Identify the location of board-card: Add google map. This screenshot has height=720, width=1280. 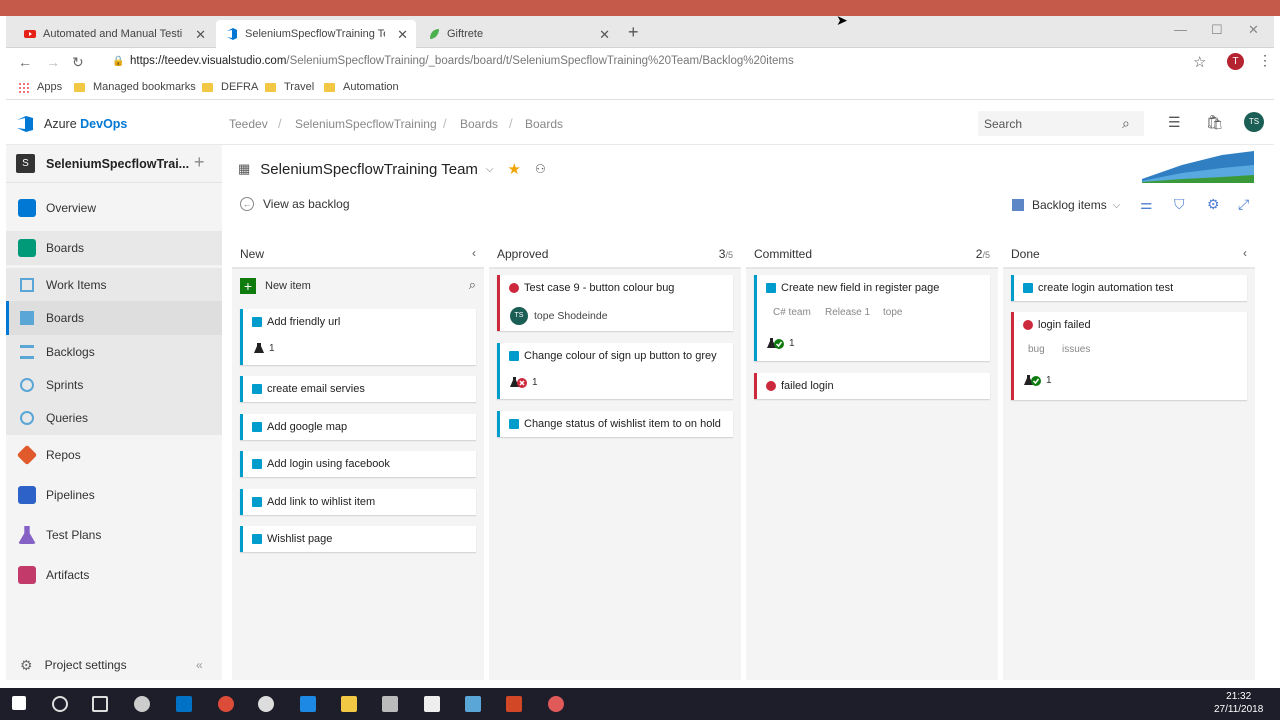
(358, 427).